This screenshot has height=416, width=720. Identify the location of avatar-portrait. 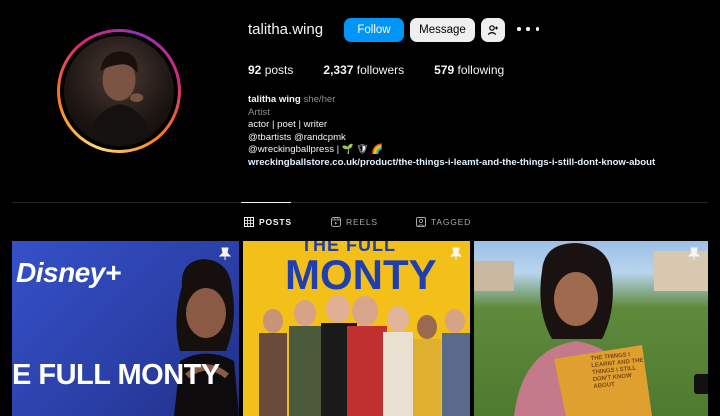
(120, 98).